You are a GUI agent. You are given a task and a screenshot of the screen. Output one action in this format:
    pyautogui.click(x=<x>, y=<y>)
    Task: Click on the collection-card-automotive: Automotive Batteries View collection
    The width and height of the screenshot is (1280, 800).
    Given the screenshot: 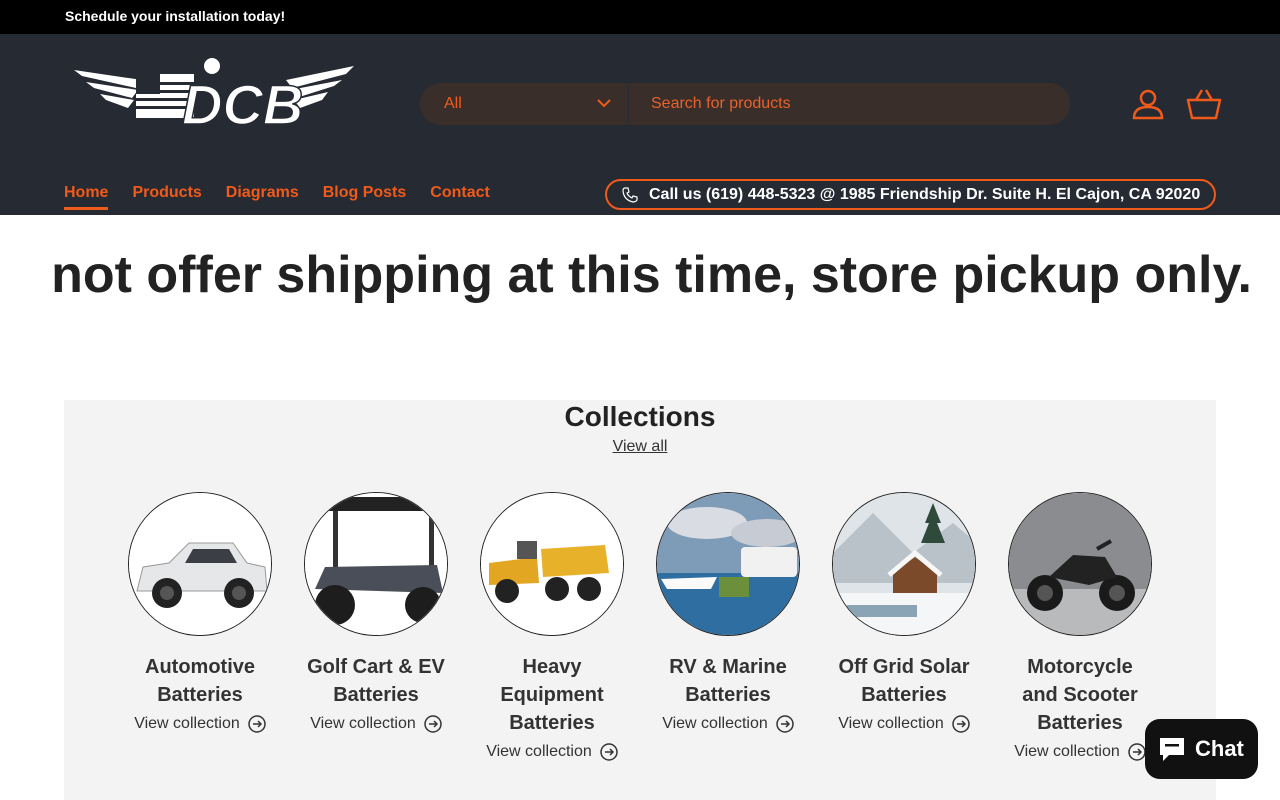 What is the action you would take?
    pyautogui.click(x=200, y=626)
    